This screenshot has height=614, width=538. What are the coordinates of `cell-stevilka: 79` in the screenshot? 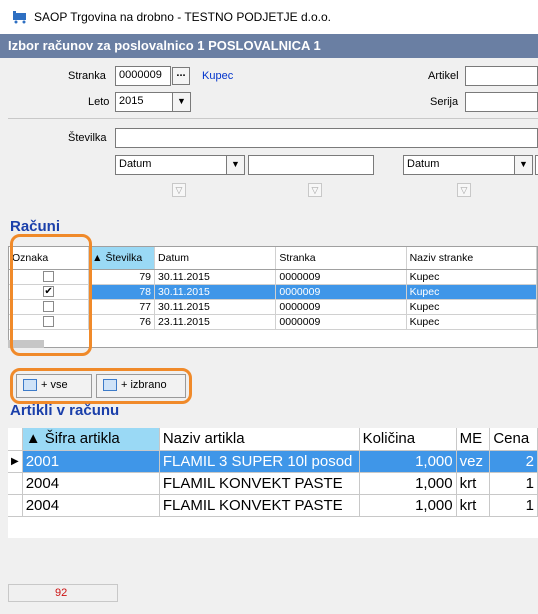 It's located at (122, 277).